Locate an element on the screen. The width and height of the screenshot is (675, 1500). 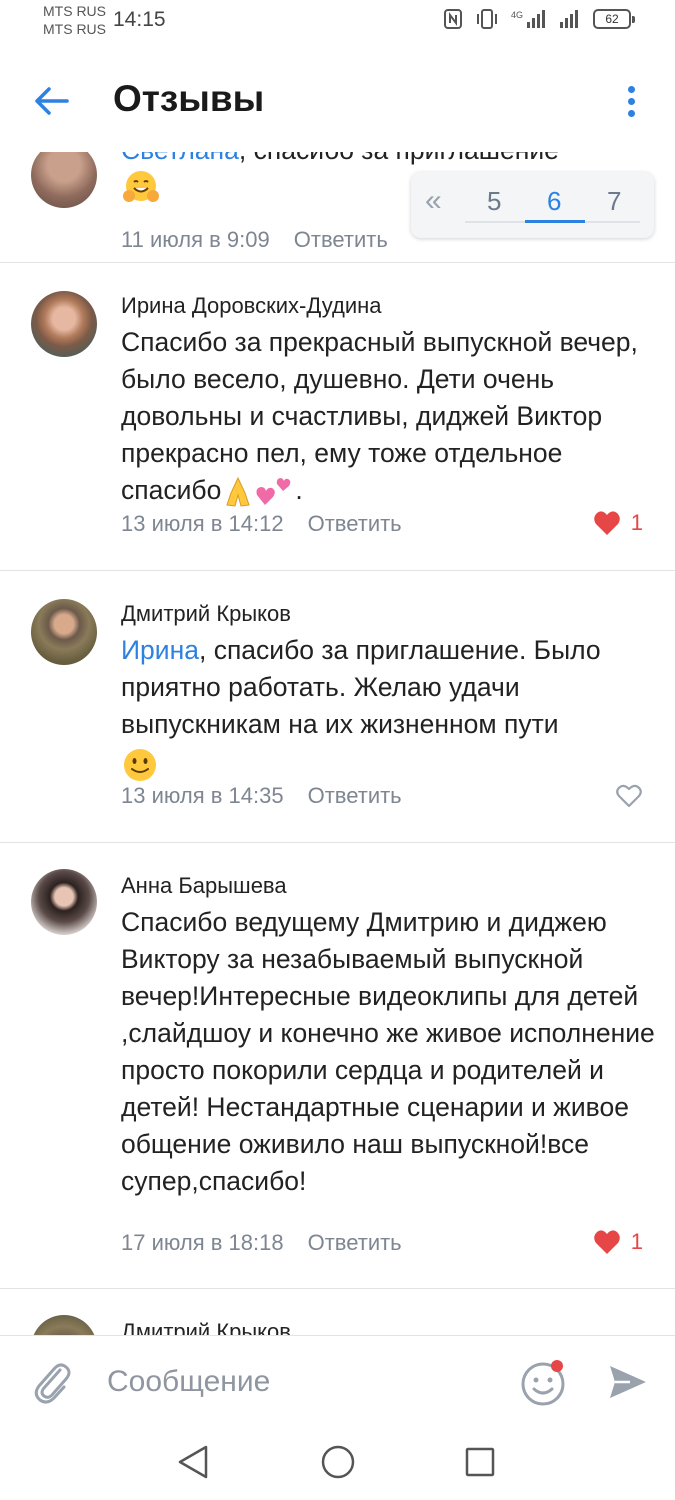
more-menu-button is located at coordinates (631, 101).